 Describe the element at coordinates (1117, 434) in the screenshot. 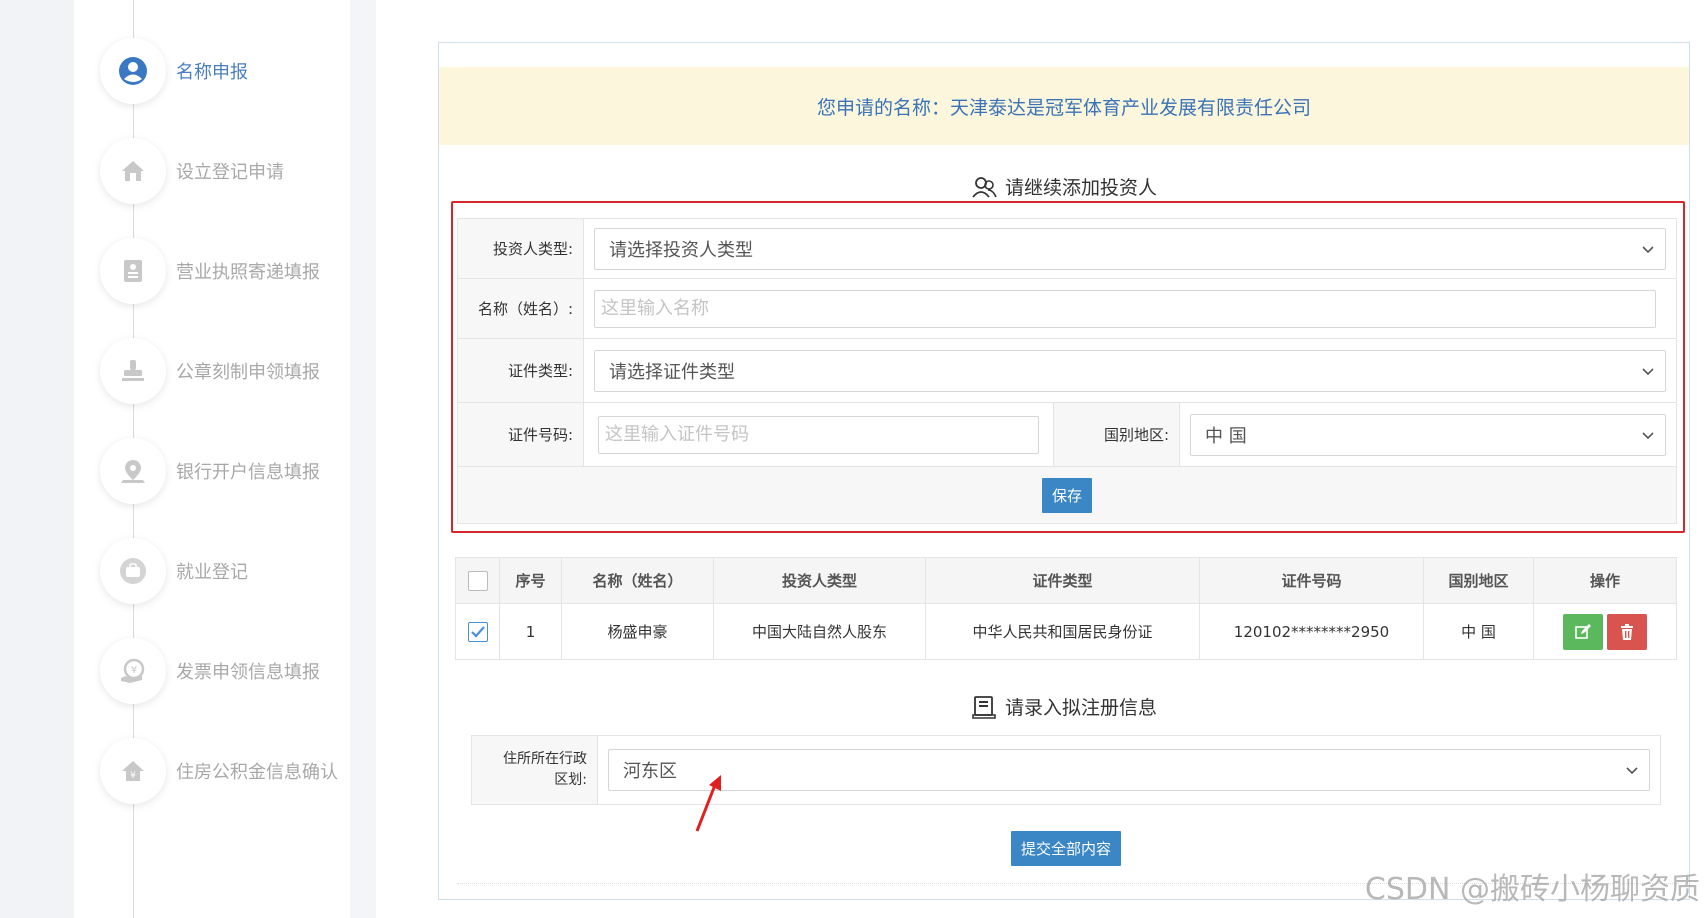

I see `country-label: 国别地区:` at that location.